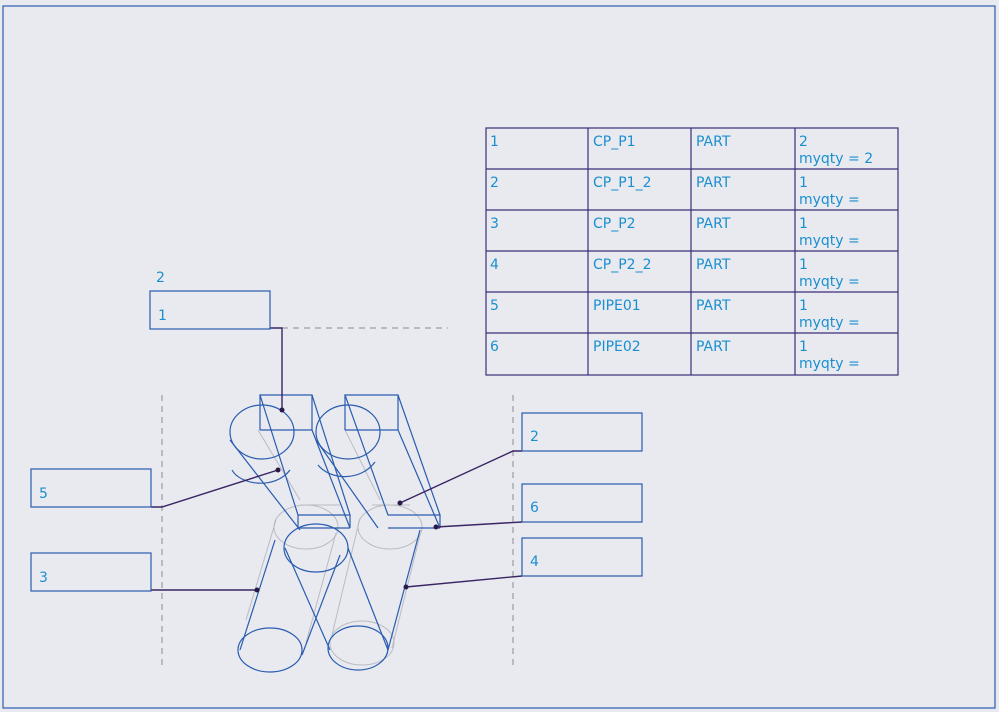  What do you see at coordinates (803, 142) in the screenshot?
I see `bom-qty: 2` at bounding box center [803, 142].